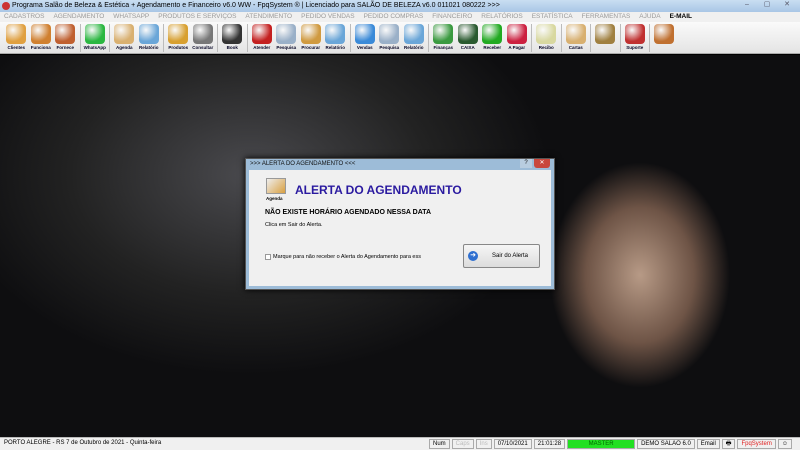 The image size is (800, 450). What do you see at coordinates (197, 17) in the screenshot?
I see `menu-item: PRODUTOS E SERVIÇOS` at bounding box center [197, 17].